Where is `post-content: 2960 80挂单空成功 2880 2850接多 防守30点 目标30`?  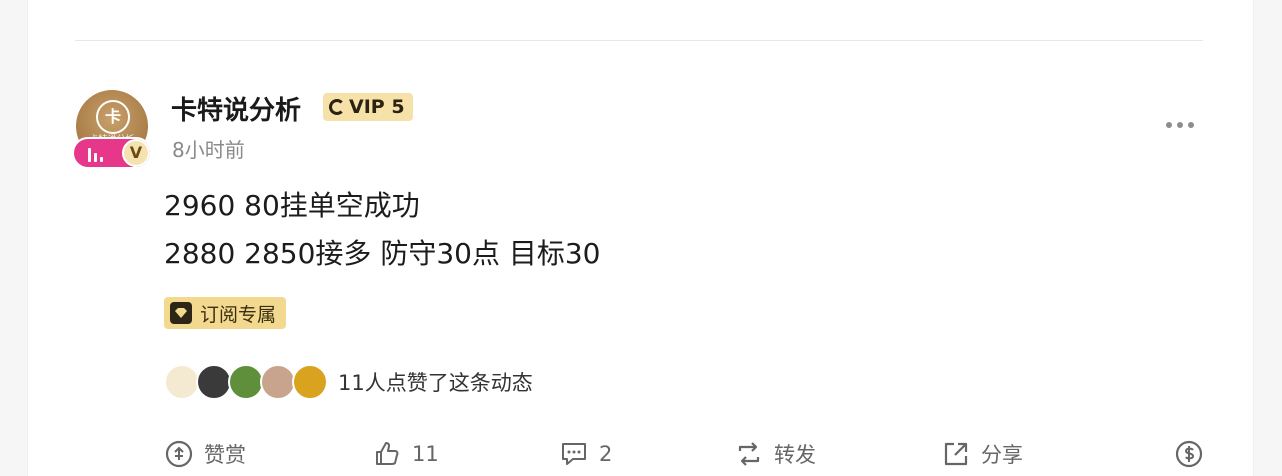
post-content: 2960 80挂单空成功 2880 2850接多 防守30点 目标30 is located at coordinates (382, 230).